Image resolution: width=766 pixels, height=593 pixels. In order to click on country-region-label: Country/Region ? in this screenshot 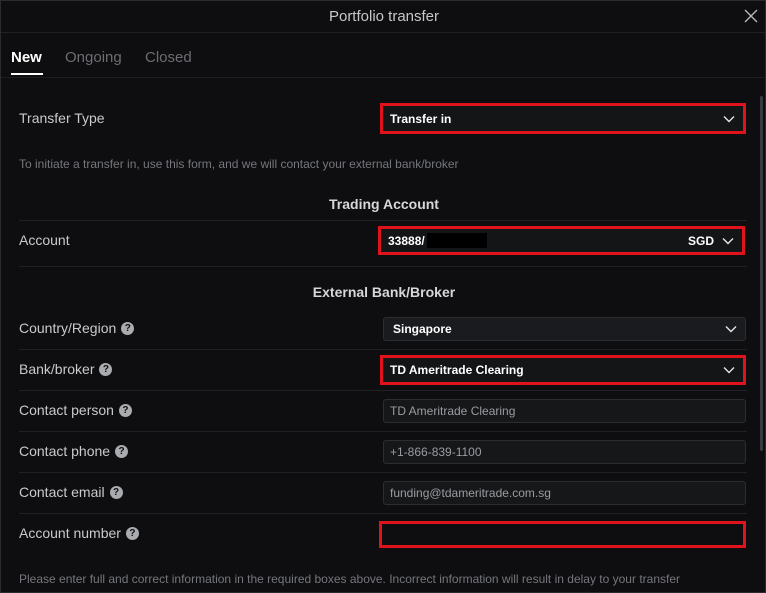, I will do `click(77, 328)`.